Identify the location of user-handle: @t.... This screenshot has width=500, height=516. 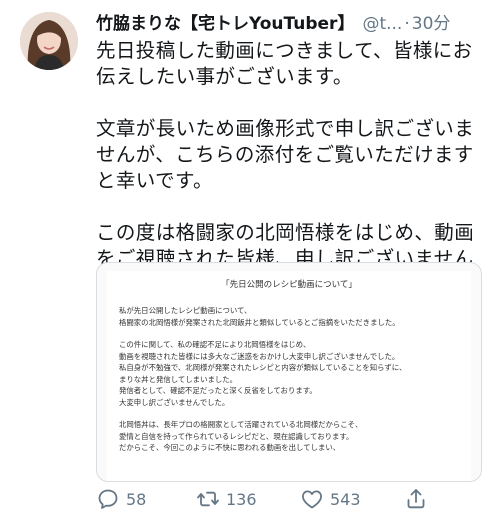
(382, 24).